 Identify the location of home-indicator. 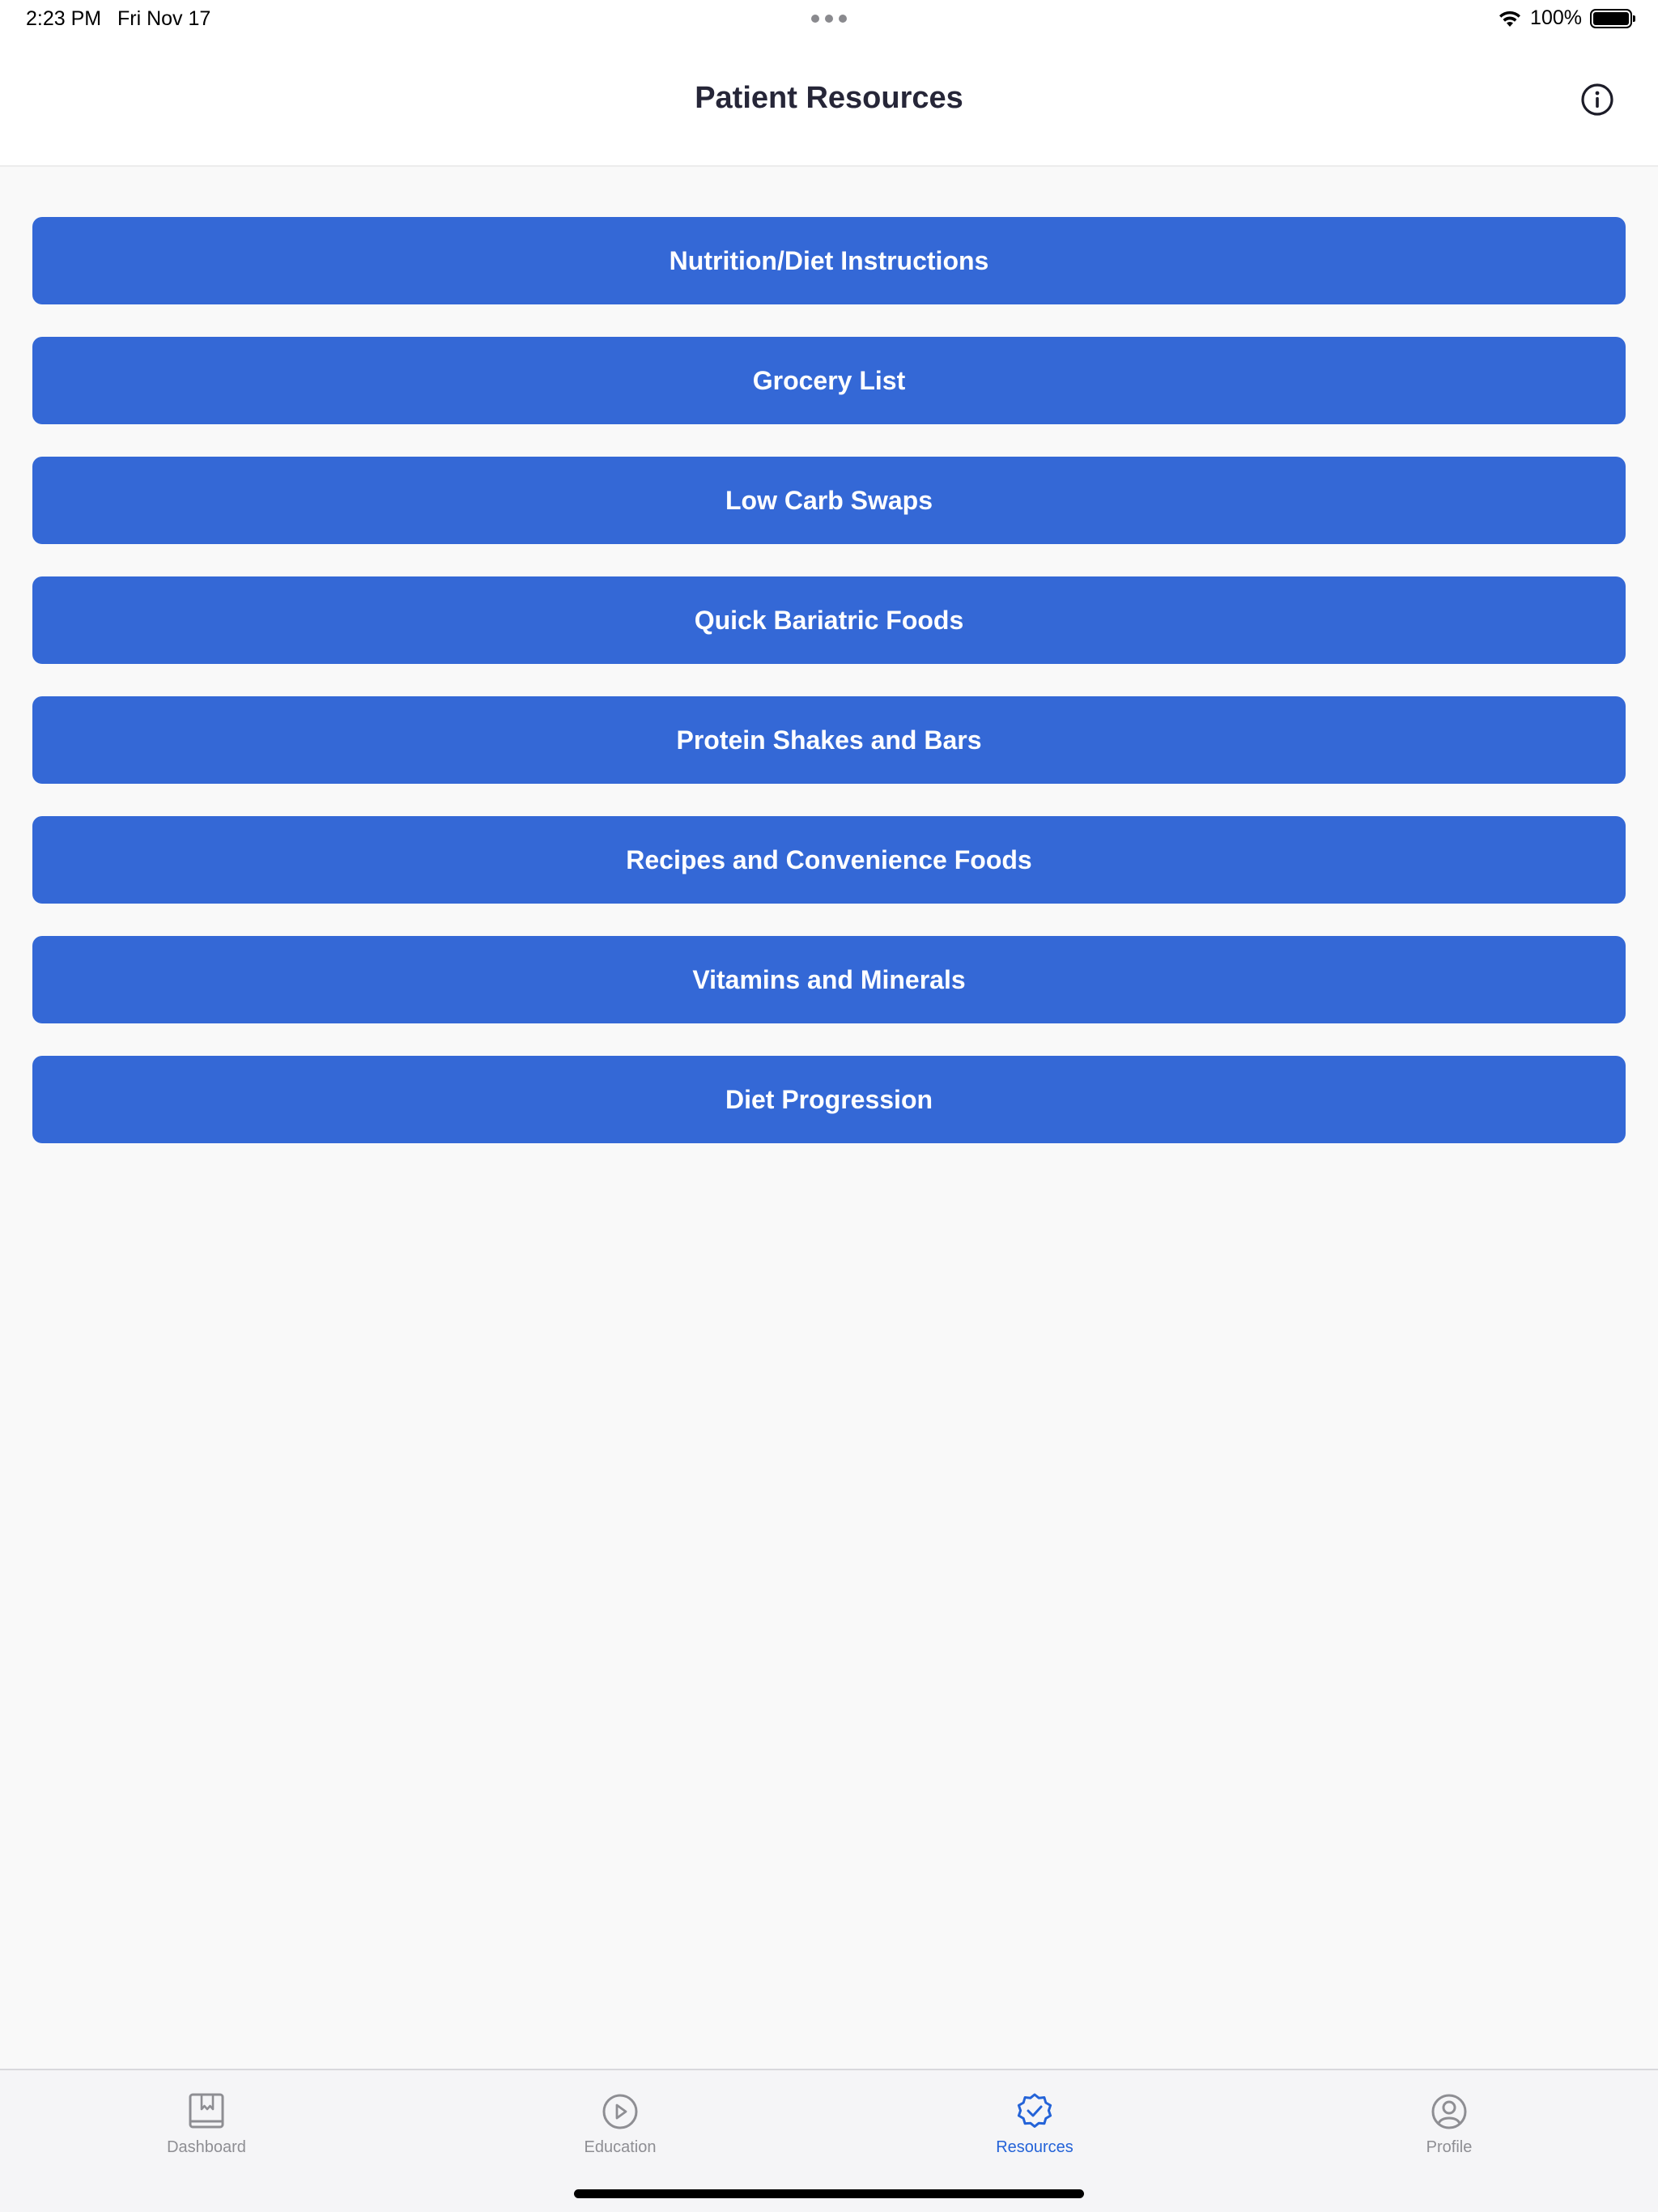
(829, 2194).